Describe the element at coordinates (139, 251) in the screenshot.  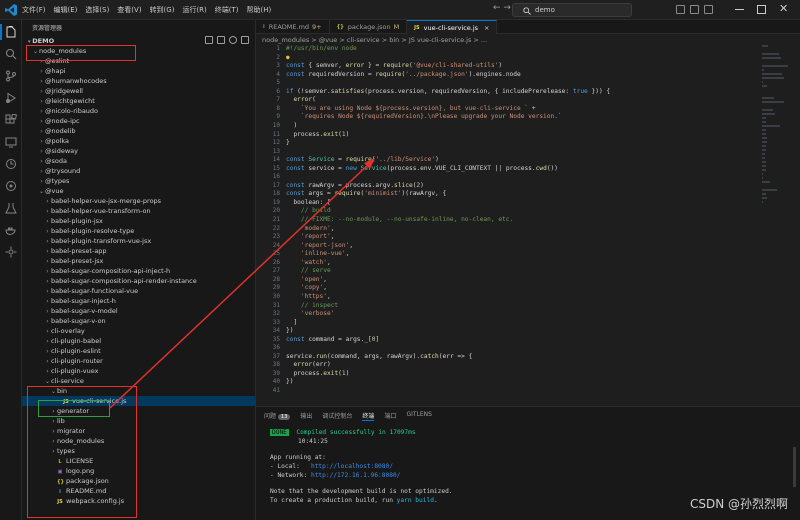
I see `tree-folder: › babel-preset-app` at that location.